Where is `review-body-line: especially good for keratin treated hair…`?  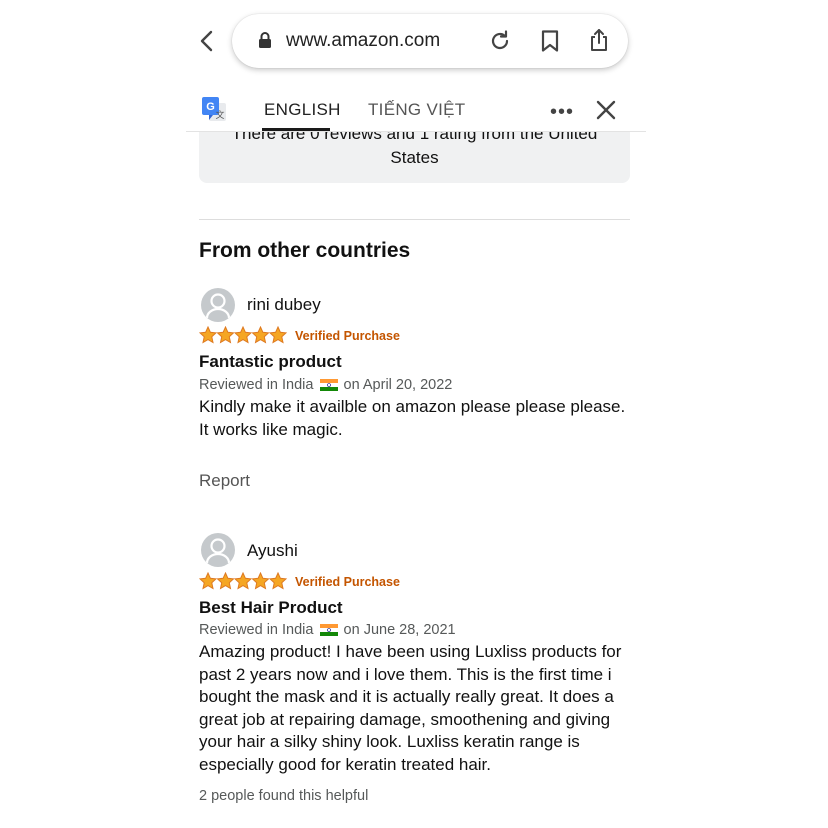
review-body-line: especially good for keratin treated hair… is located at coordinates (345, 764).